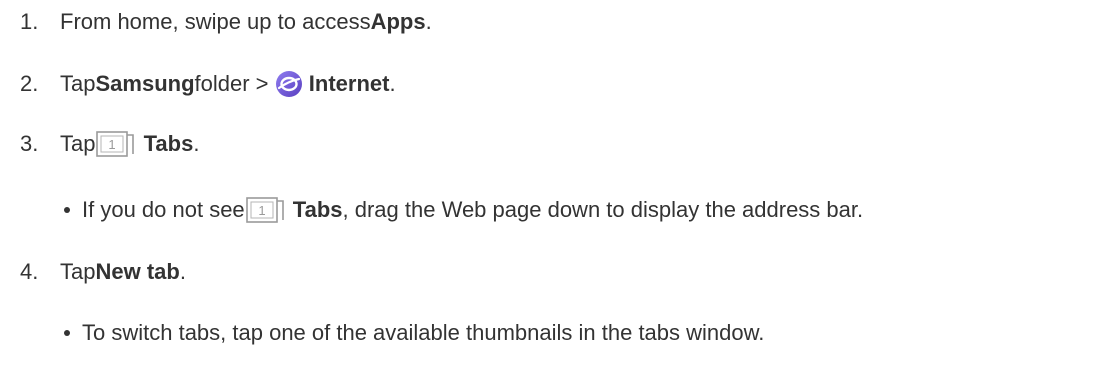 This screenshot has height=378, width=1100. Describe the element at coordinates (289, 84) in the screenshot. I see `samsung-internet-icon` at that location.